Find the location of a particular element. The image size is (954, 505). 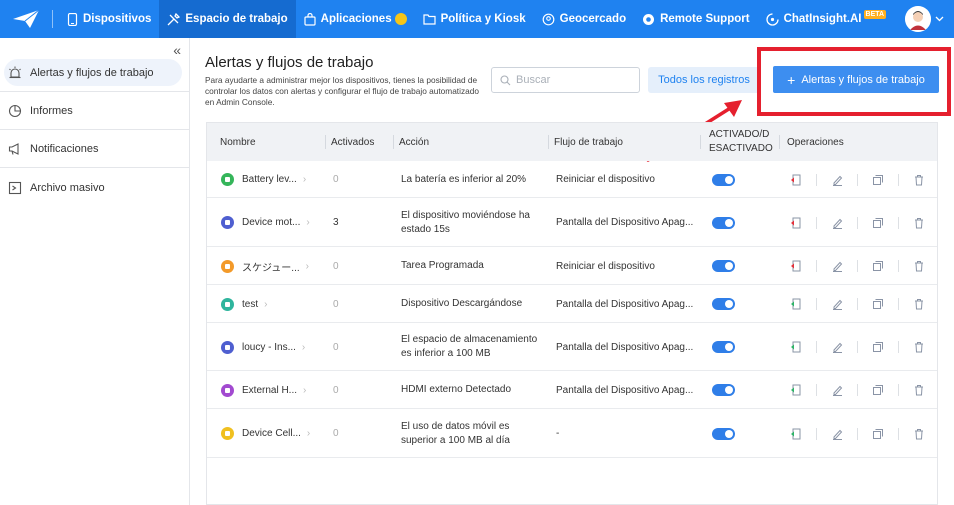

avatar is located at coordinates (918, 19).